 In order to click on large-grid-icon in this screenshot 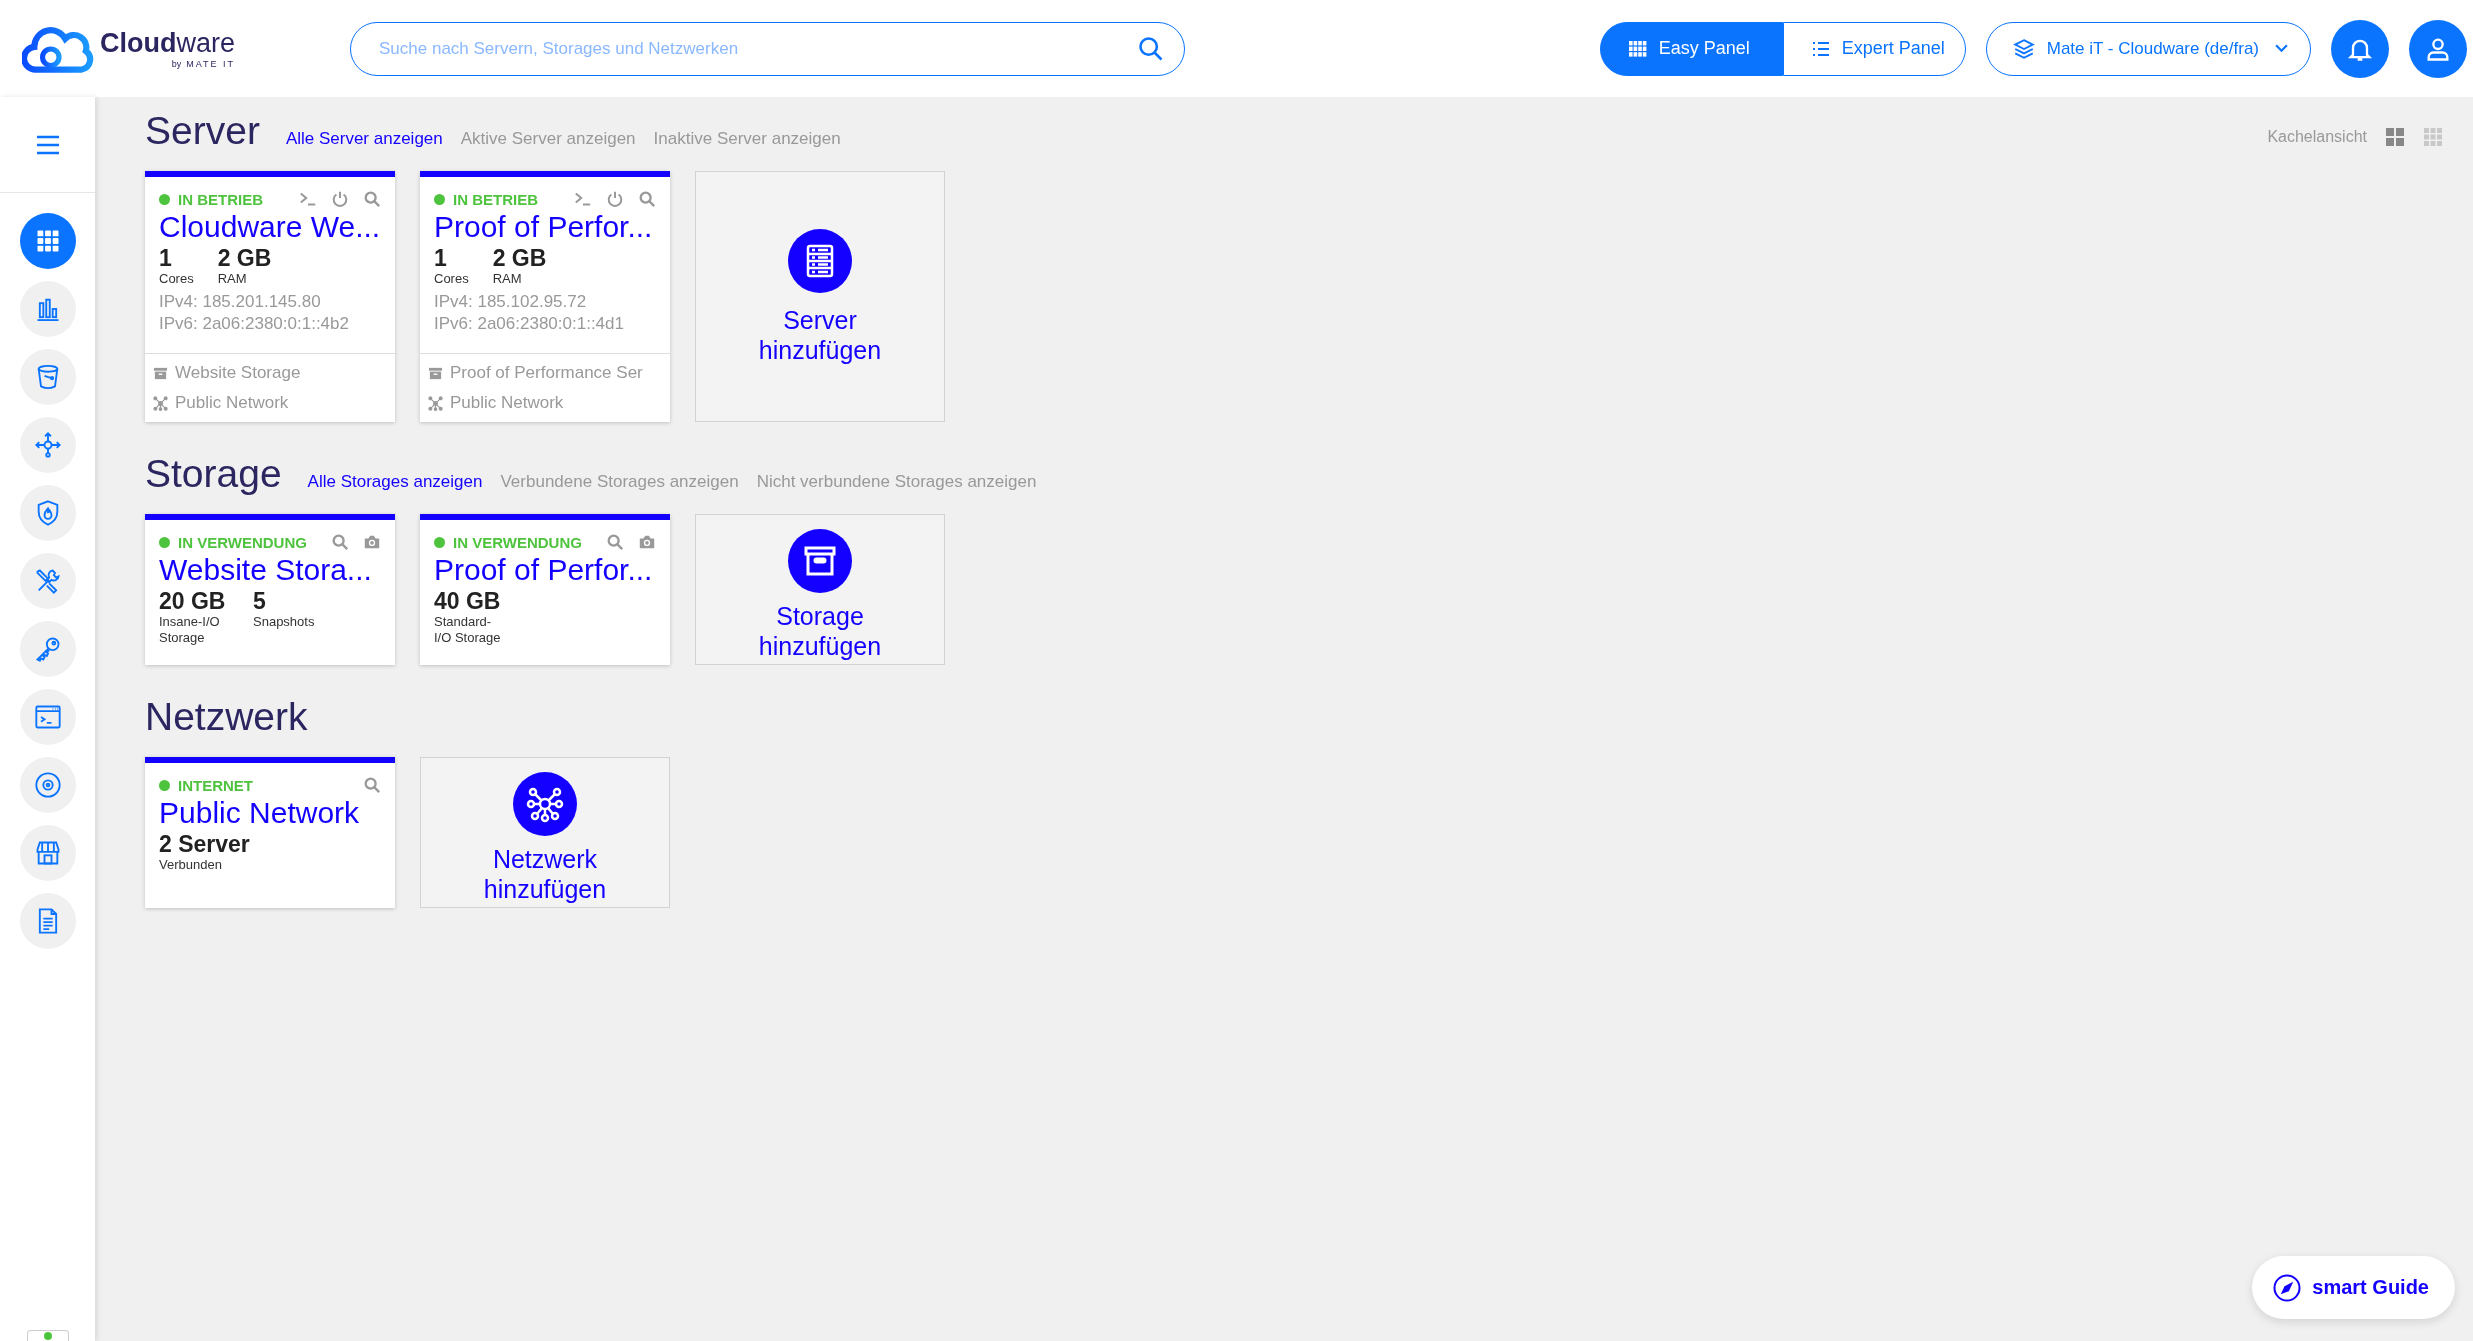, I will do `click(2395, 137)`.